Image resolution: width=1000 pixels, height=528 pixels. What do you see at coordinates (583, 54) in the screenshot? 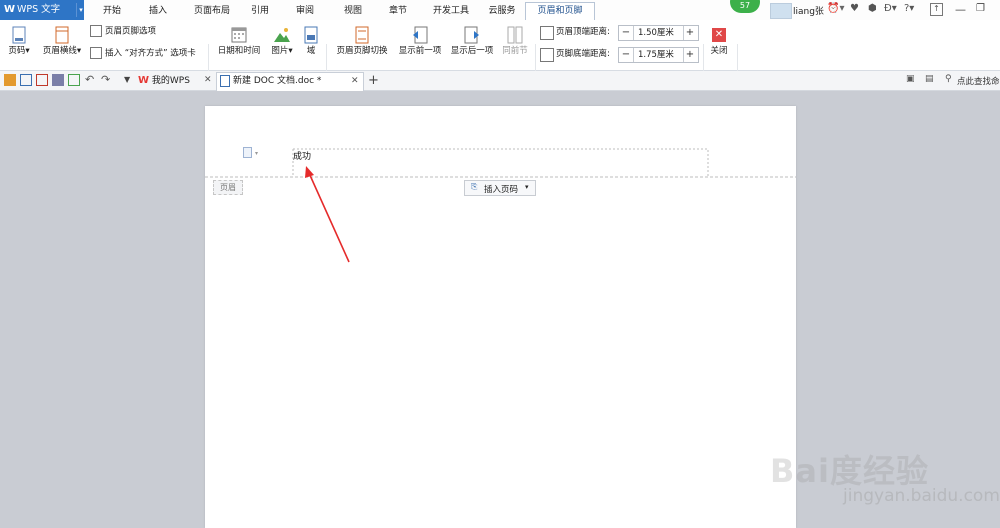
I see `footer-bottom-distance-label: 页脚底端距离:` at bounding box center [583, 54].